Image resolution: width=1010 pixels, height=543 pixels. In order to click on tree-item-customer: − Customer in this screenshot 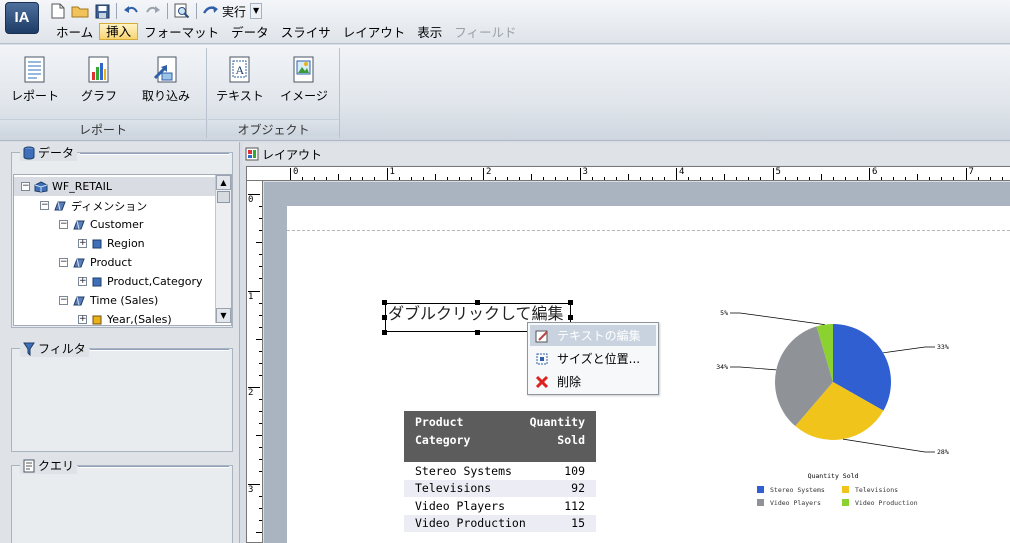, I will do `click(101, 224)`.